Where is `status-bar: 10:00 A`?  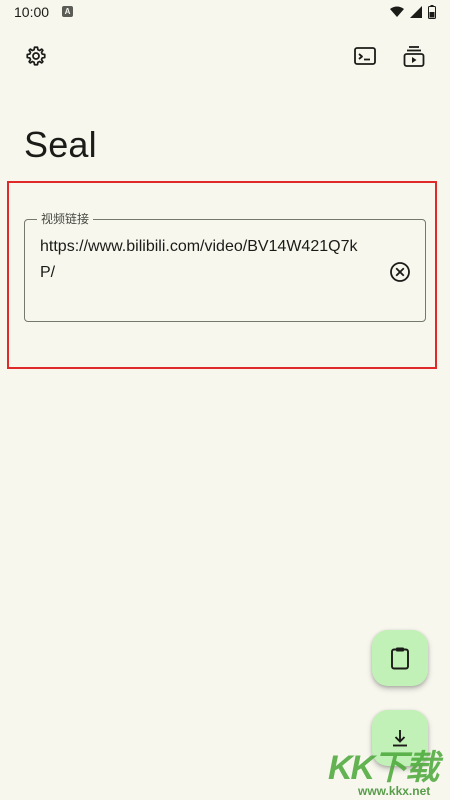 status-bar: 10:00 A is located at coordinates (225, 13).